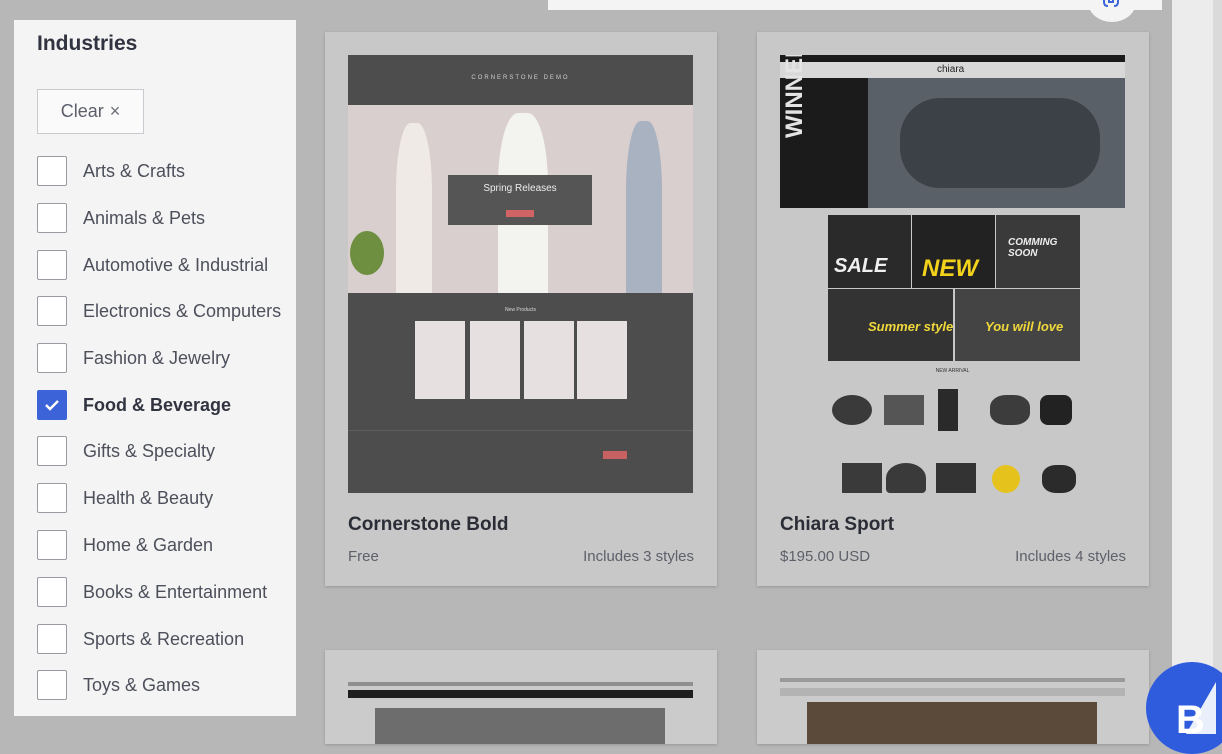  I want to click on theme-price: $195.00 USD, so click(825, 556).